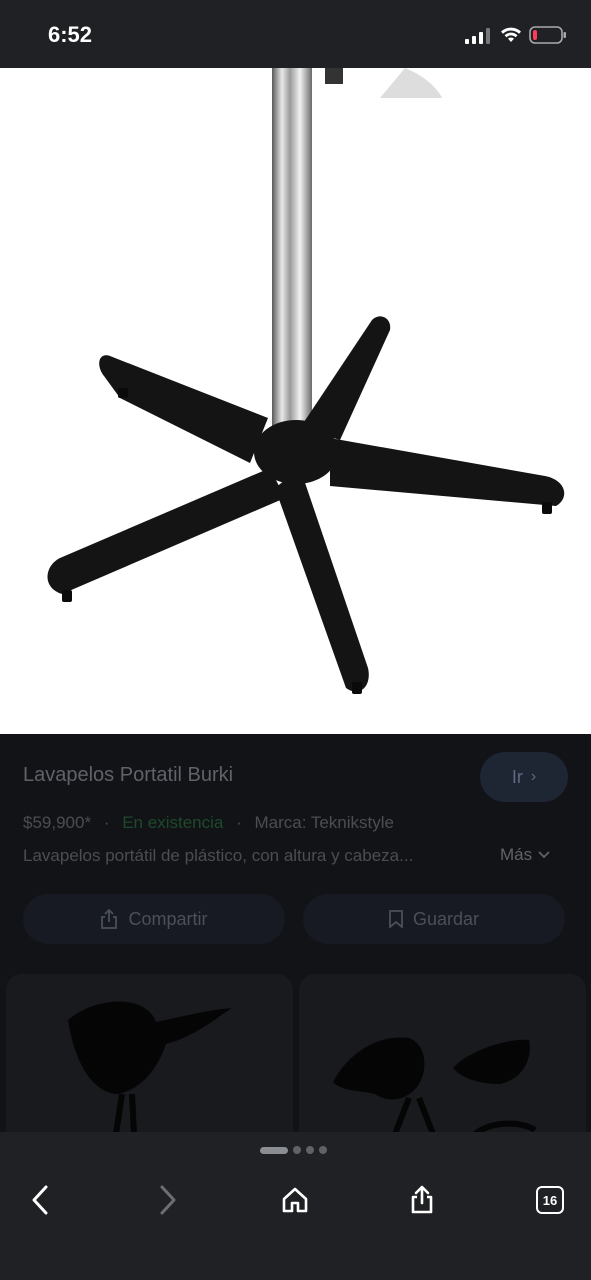 Image resolution: width=591 pixels, height=1280 pixels. I want to click on tab-count: 16, so click(550, 1200).